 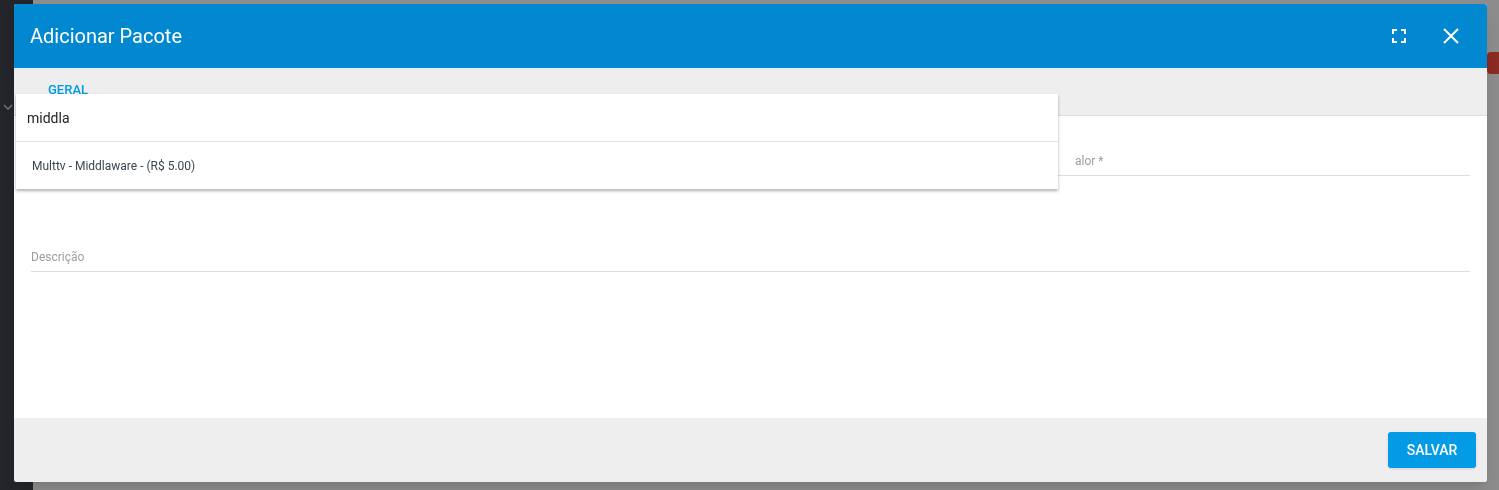 I want to click on dialog-title: Adicionar Pacote, so click(x=106, y=36).